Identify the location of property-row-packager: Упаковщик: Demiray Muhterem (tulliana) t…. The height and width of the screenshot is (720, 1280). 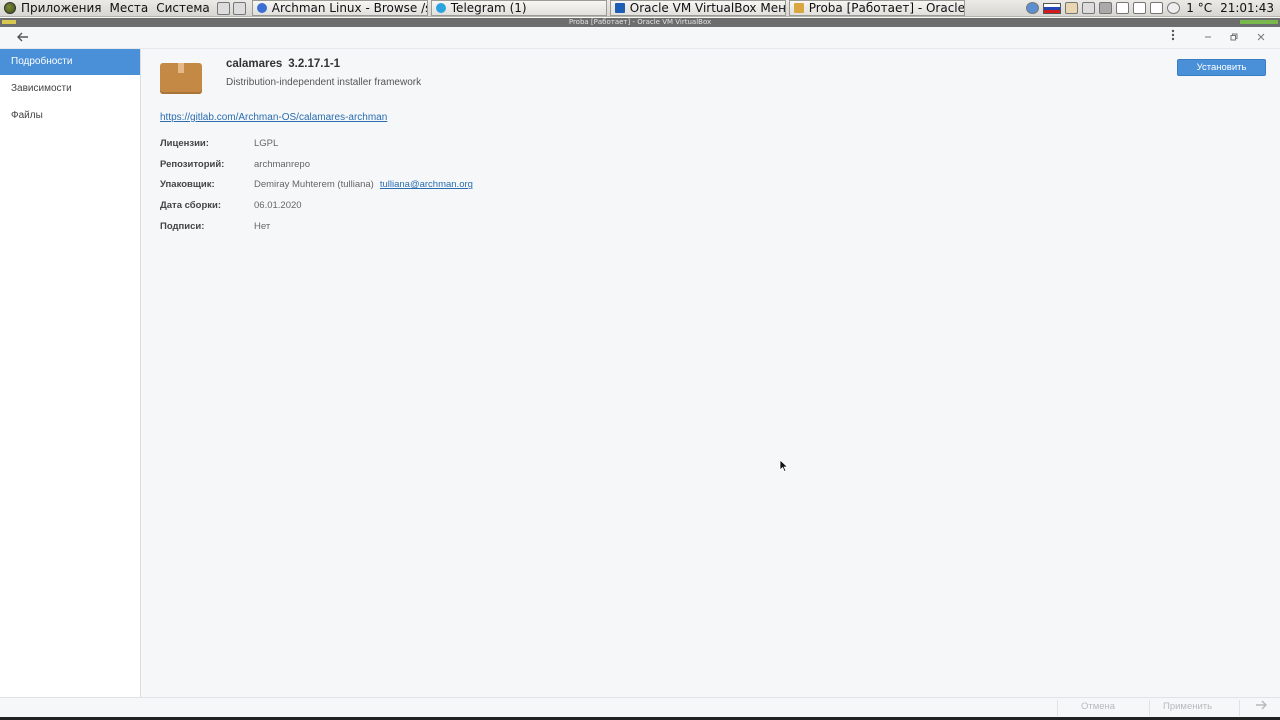
(316, 184).